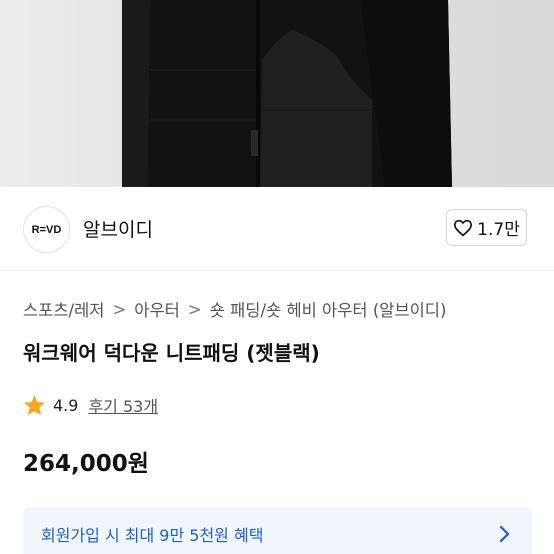  I want to click on reviews-link: 후기 53개, so click(123, 405).